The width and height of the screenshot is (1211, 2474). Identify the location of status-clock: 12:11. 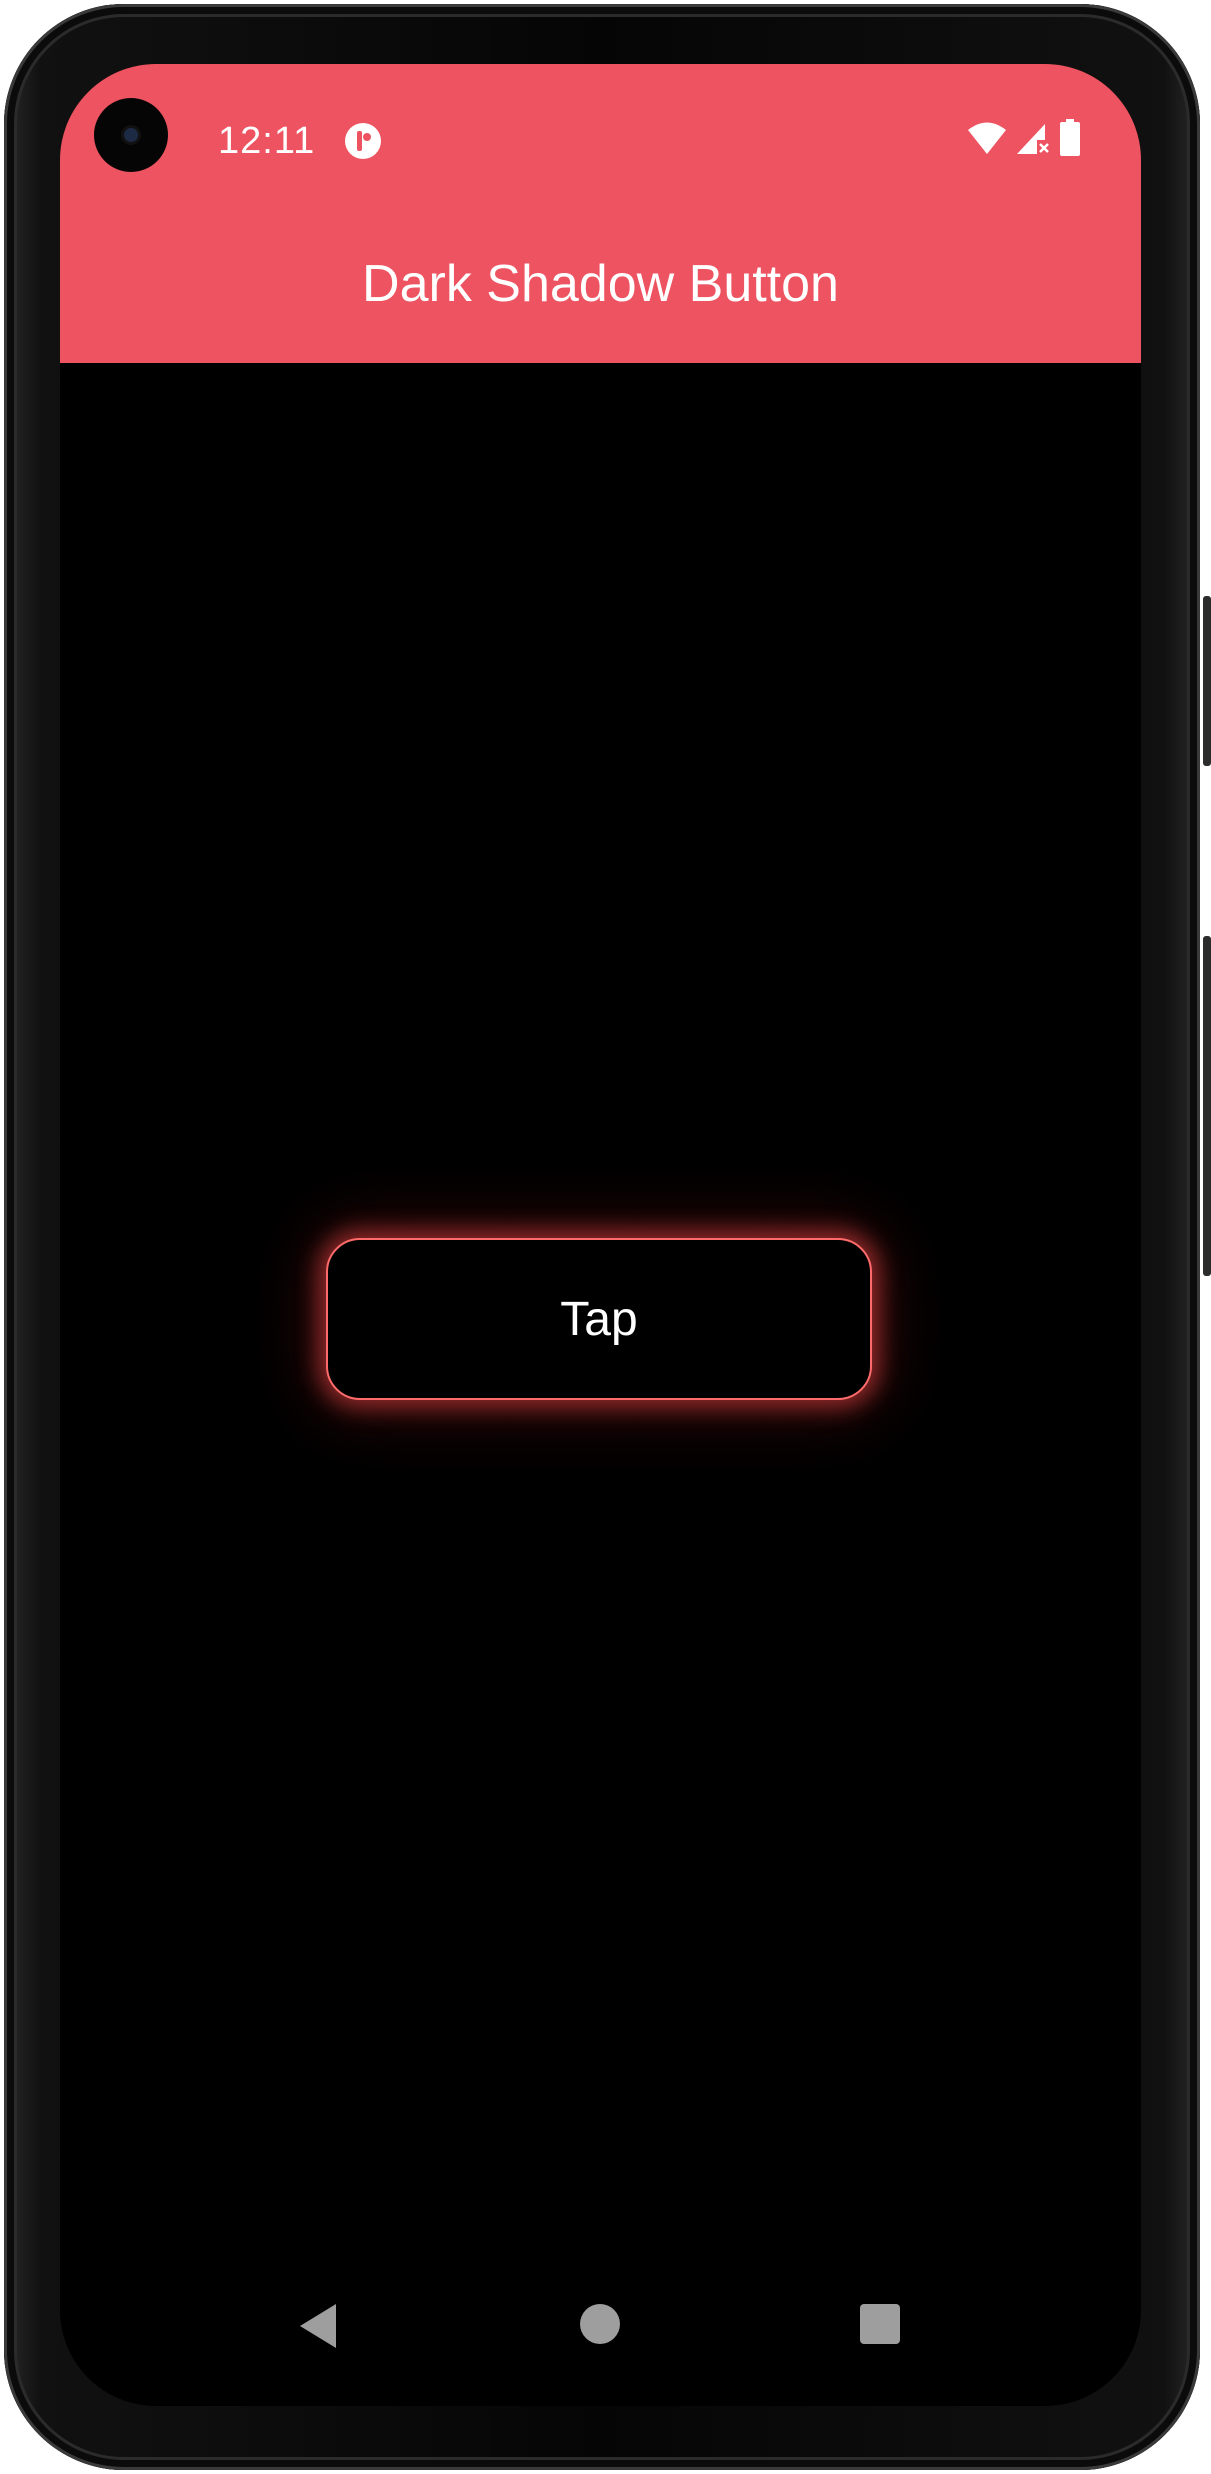
(267, 141).